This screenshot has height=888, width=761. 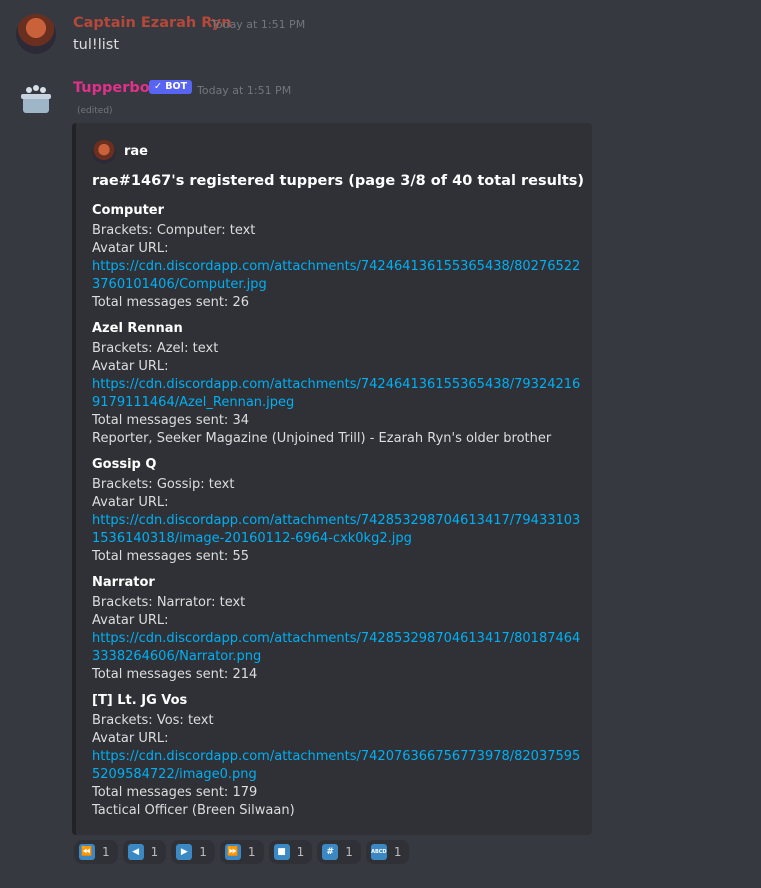 What do you see at coordinates (155, 348) in the screenshot?
I see `field-brackets: Brackets: Azel: text` at bounding box center [155, 348].